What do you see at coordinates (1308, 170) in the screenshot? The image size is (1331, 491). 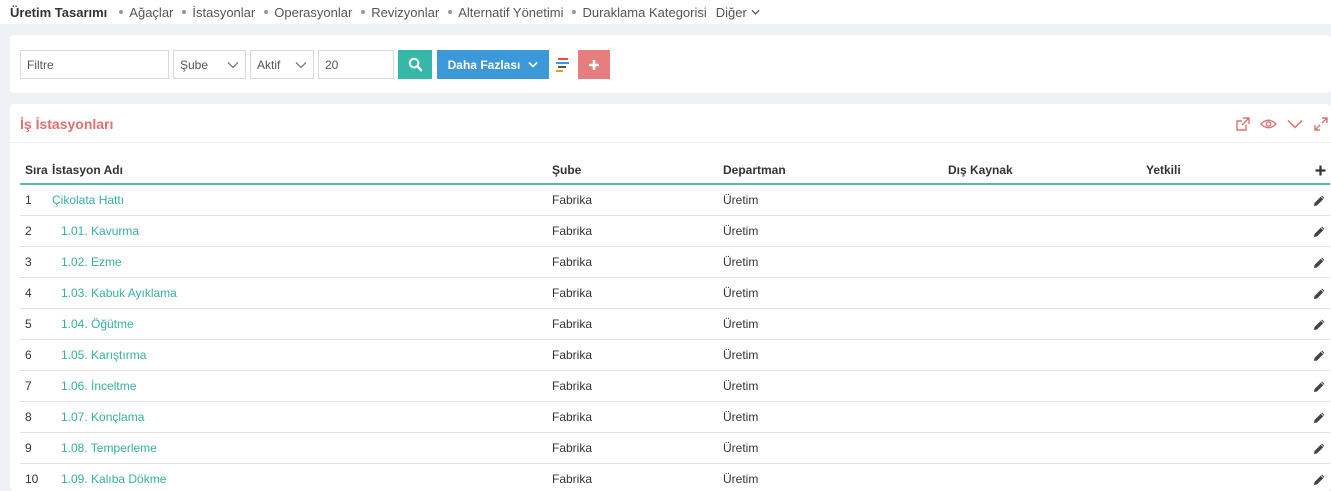 I see `add-row-button` at bounding box center [1308, 170].